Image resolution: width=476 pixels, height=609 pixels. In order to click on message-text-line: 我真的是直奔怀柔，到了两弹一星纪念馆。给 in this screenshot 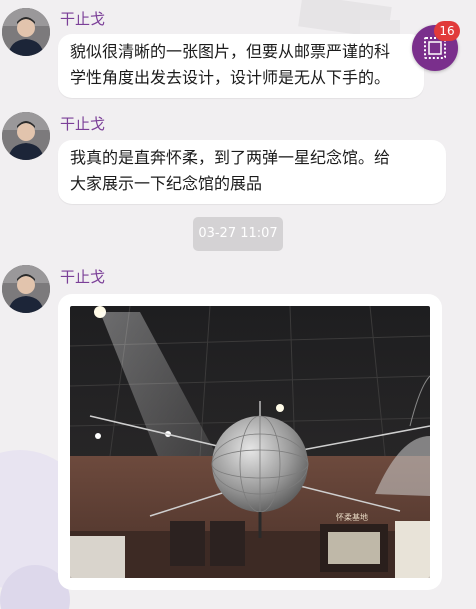, I will do `click(230, 157)`.